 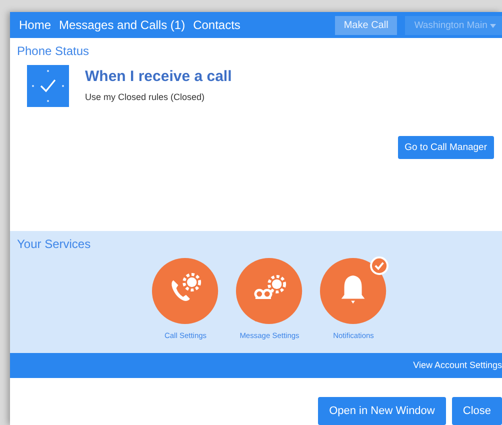 What do you see at coordinates (53, 51) in the screenshot?
I see `section-title: Phone Status` at bounding box center [53, 51].